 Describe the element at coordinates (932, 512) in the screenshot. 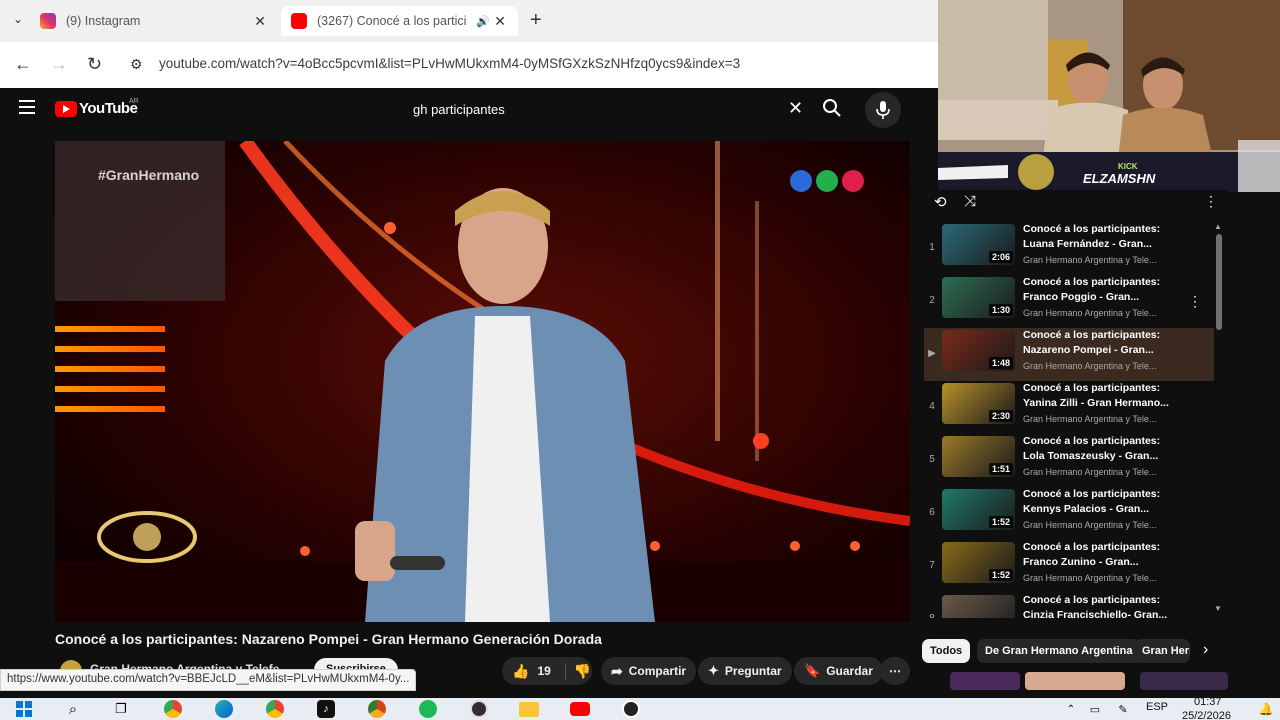

I see `playlist-index: 6` at that location.